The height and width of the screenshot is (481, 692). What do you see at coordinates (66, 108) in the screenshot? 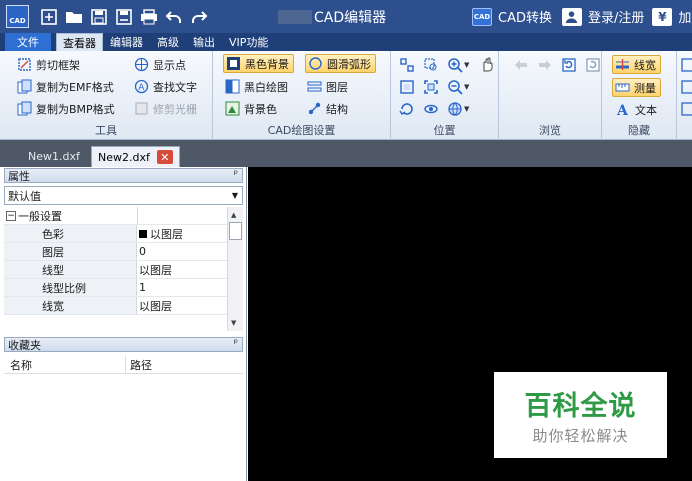
I see `copy-bmp-button: 复制为BMP格式` at bounding box center [66, 108].